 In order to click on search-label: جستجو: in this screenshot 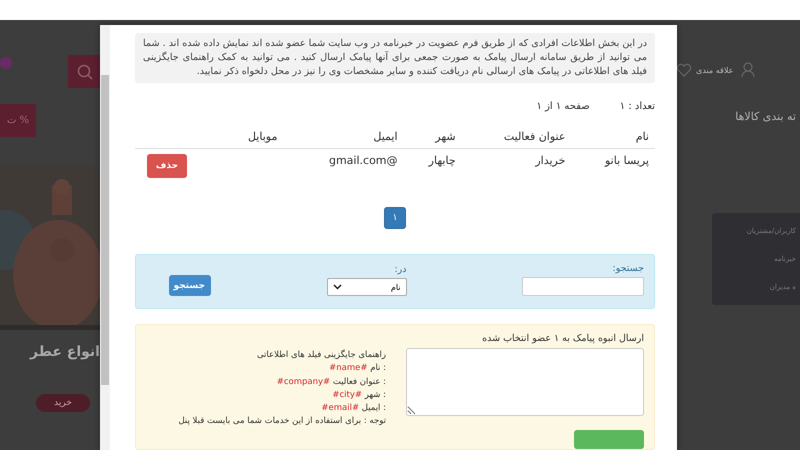, I will do `click(628, 268)`.